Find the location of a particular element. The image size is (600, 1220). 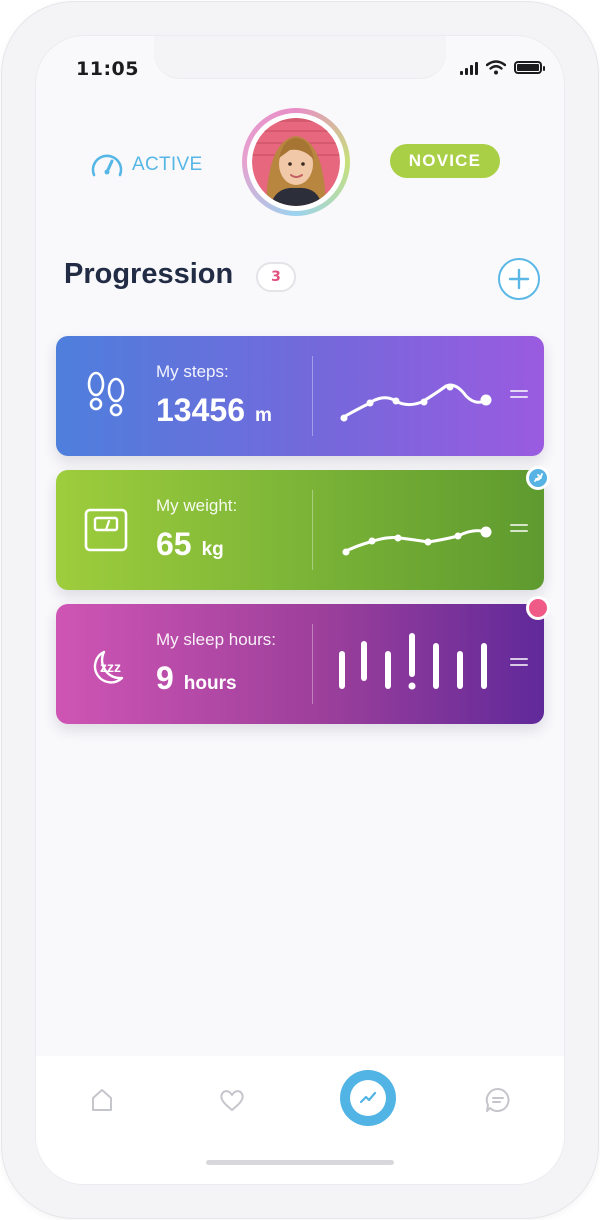

home-icon is located at coordinates (102, 1100).